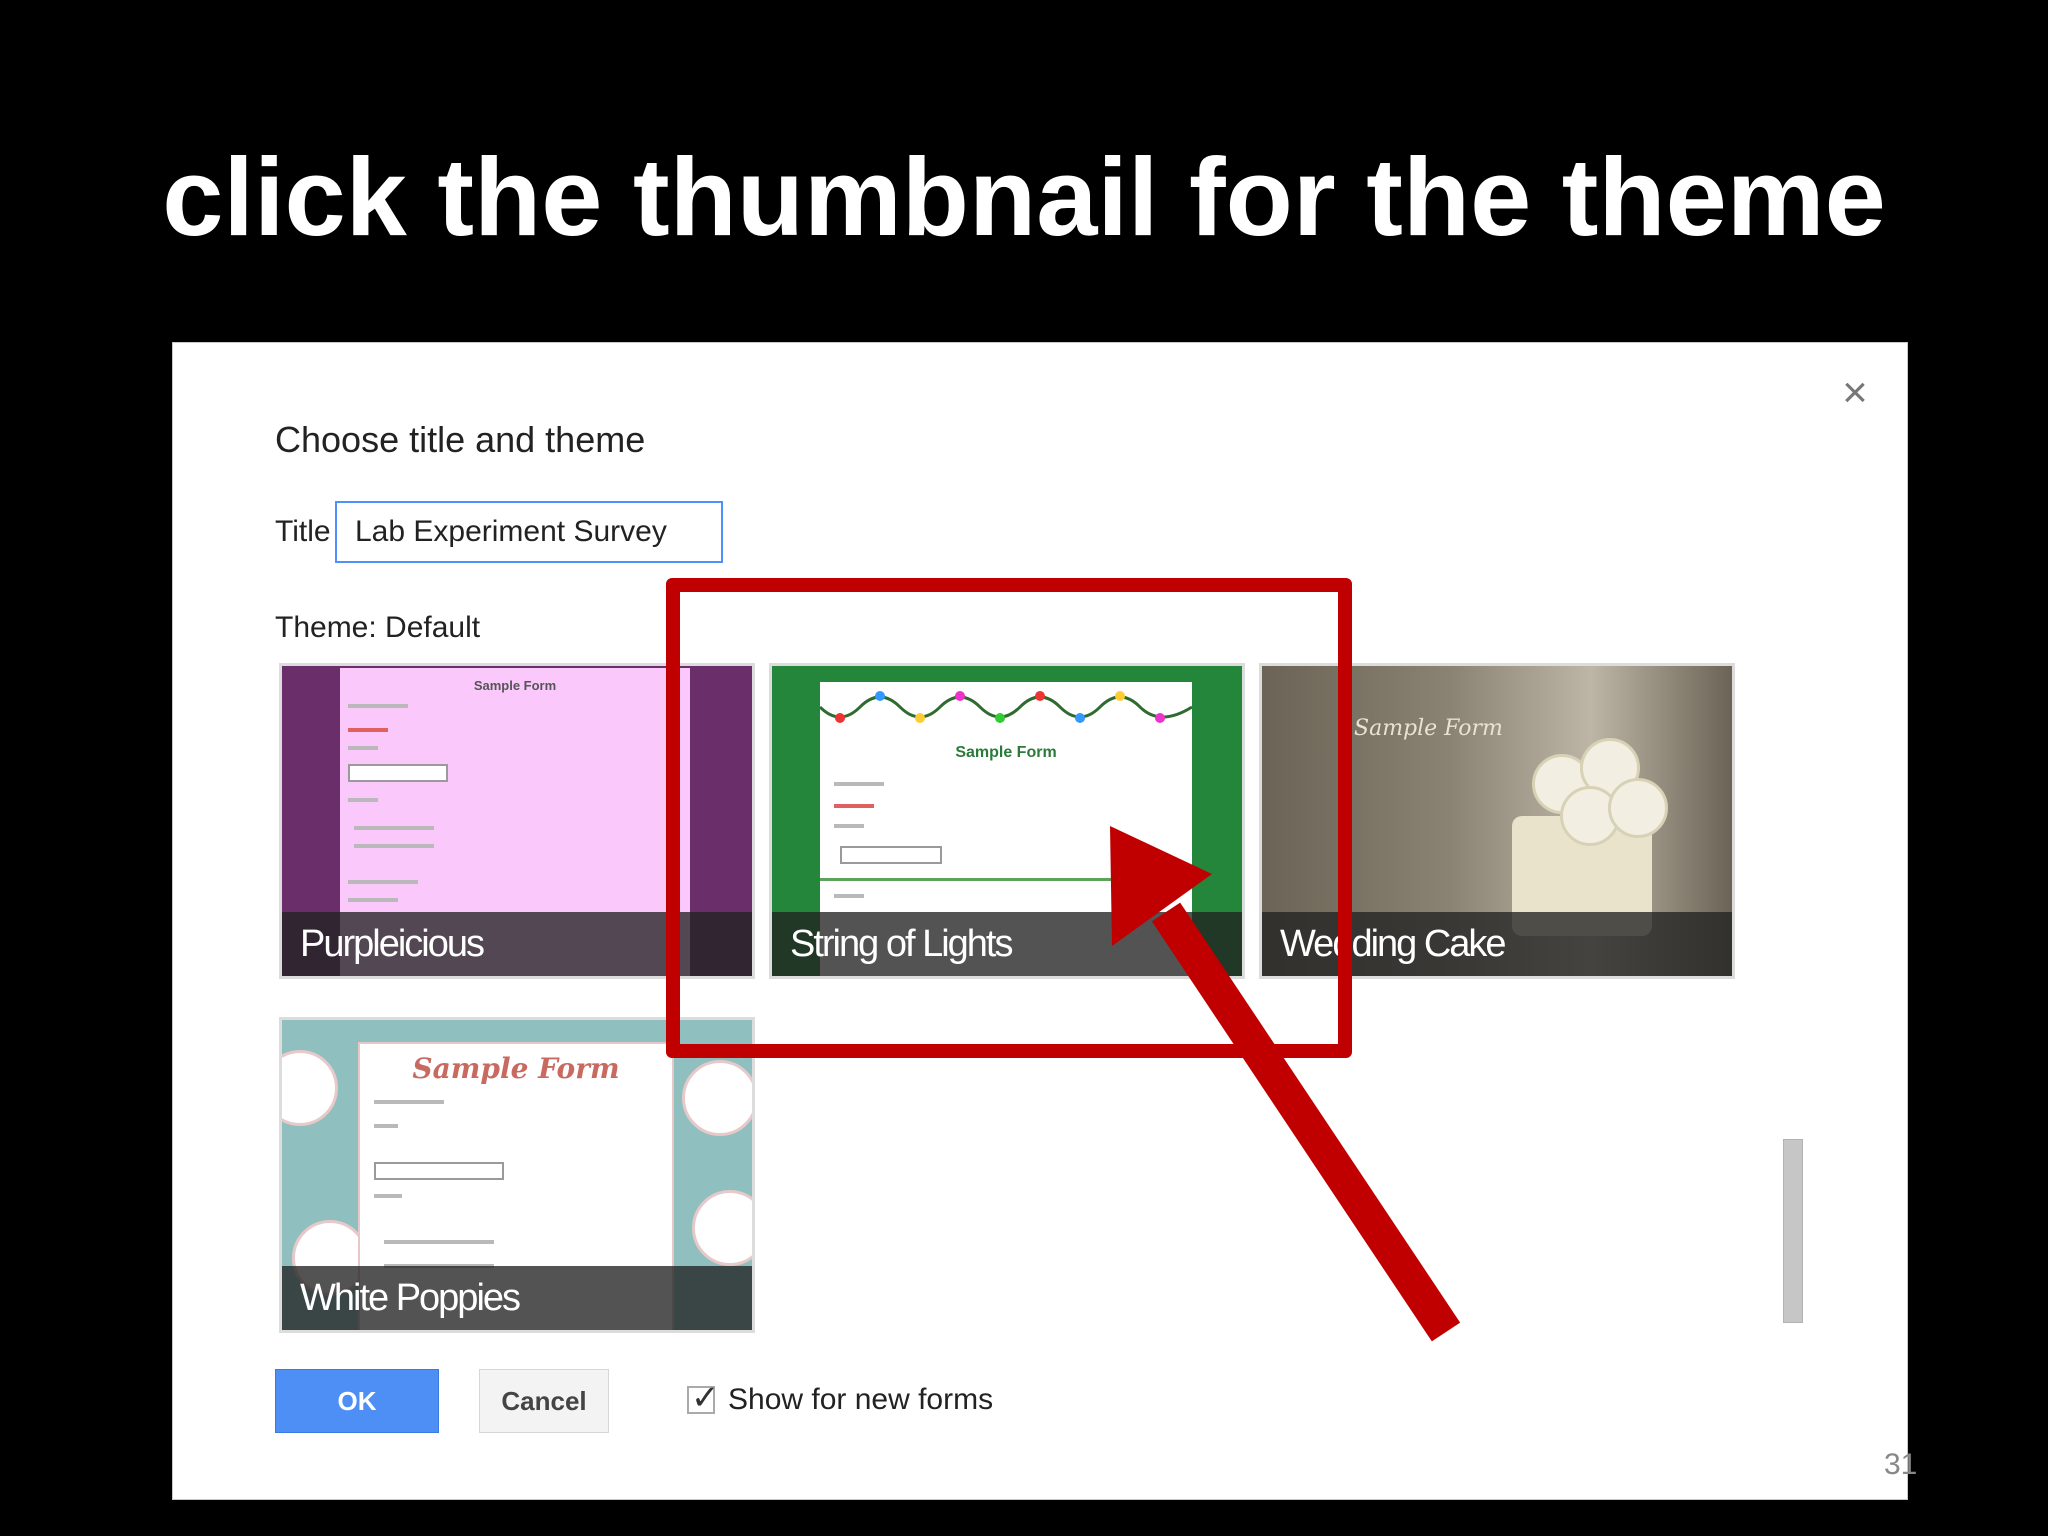  Describe the element at coordinates (1497, 821) in the screenshot. I see `theme-thumbnail-wedding-cake: Sample Form Wedding Cake` at that location.